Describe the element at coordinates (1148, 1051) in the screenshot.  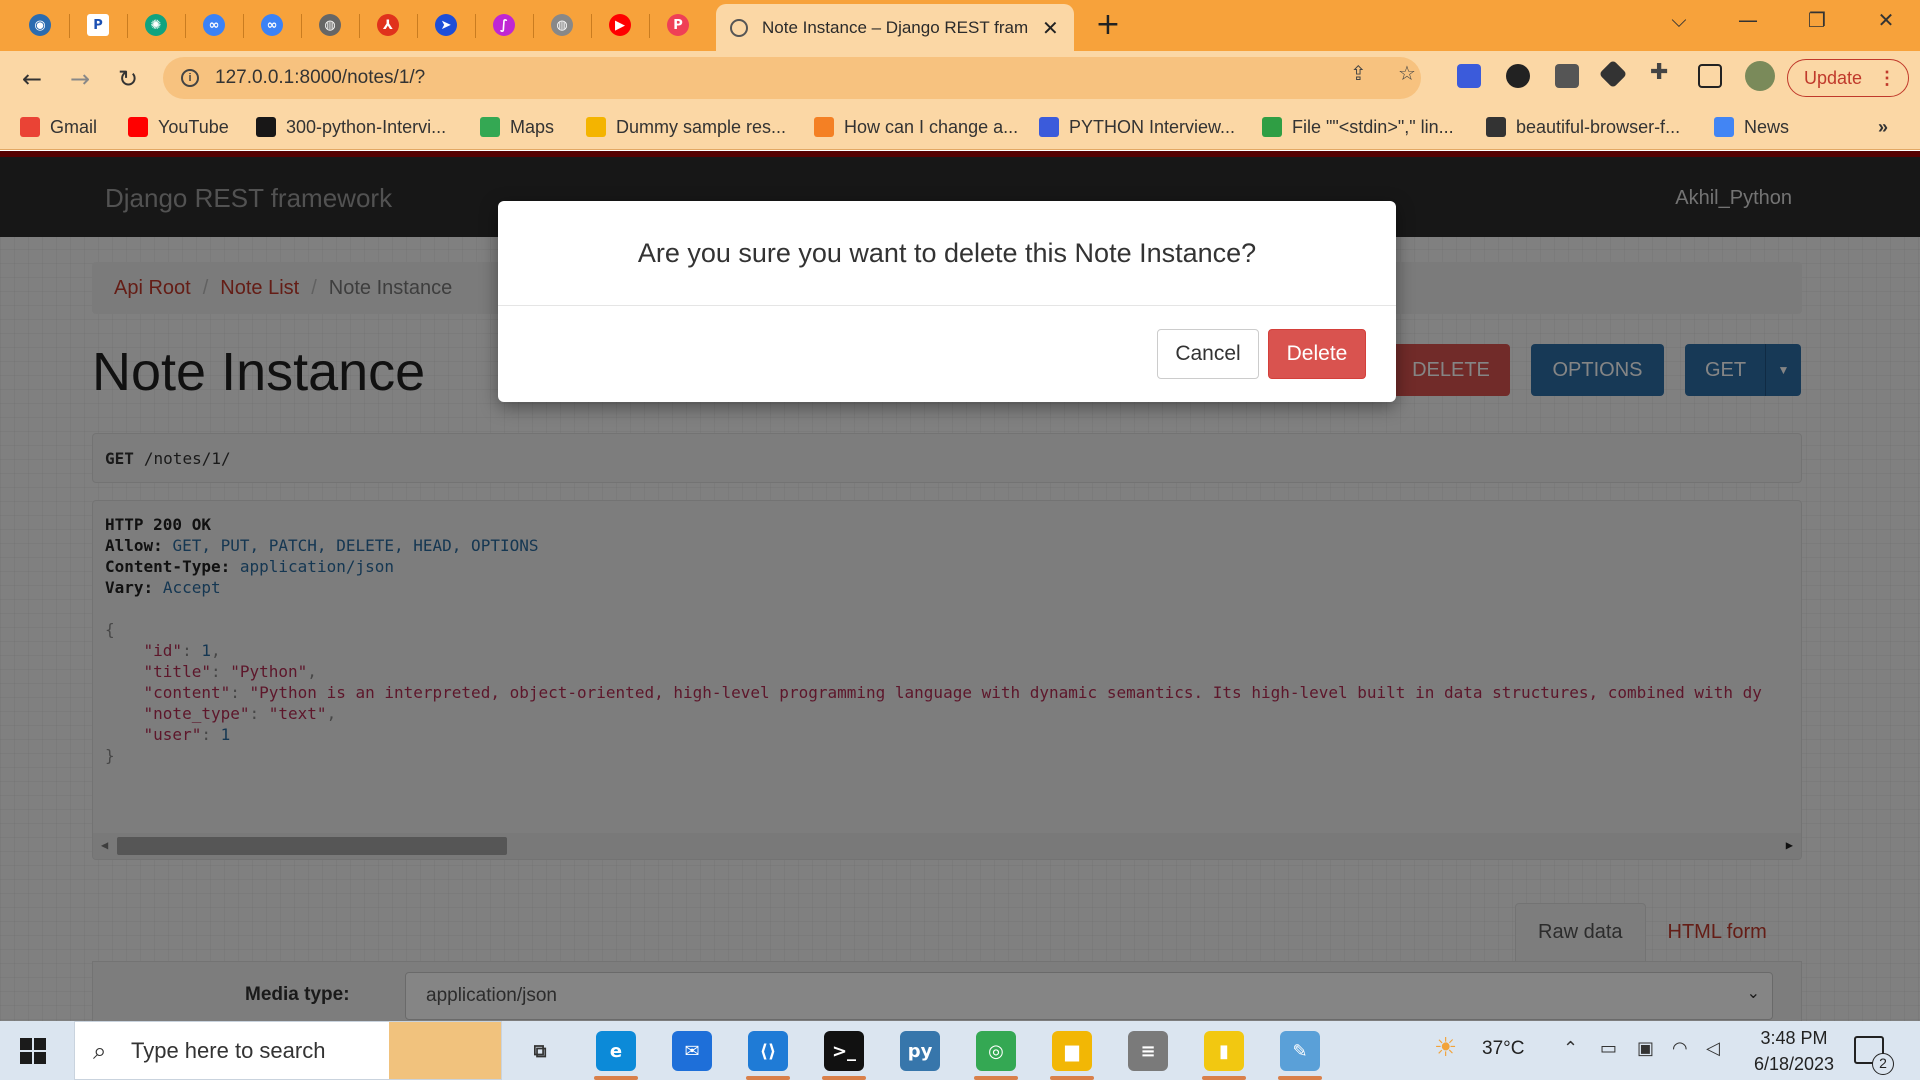
I see `database-icon: ≡` at that location.